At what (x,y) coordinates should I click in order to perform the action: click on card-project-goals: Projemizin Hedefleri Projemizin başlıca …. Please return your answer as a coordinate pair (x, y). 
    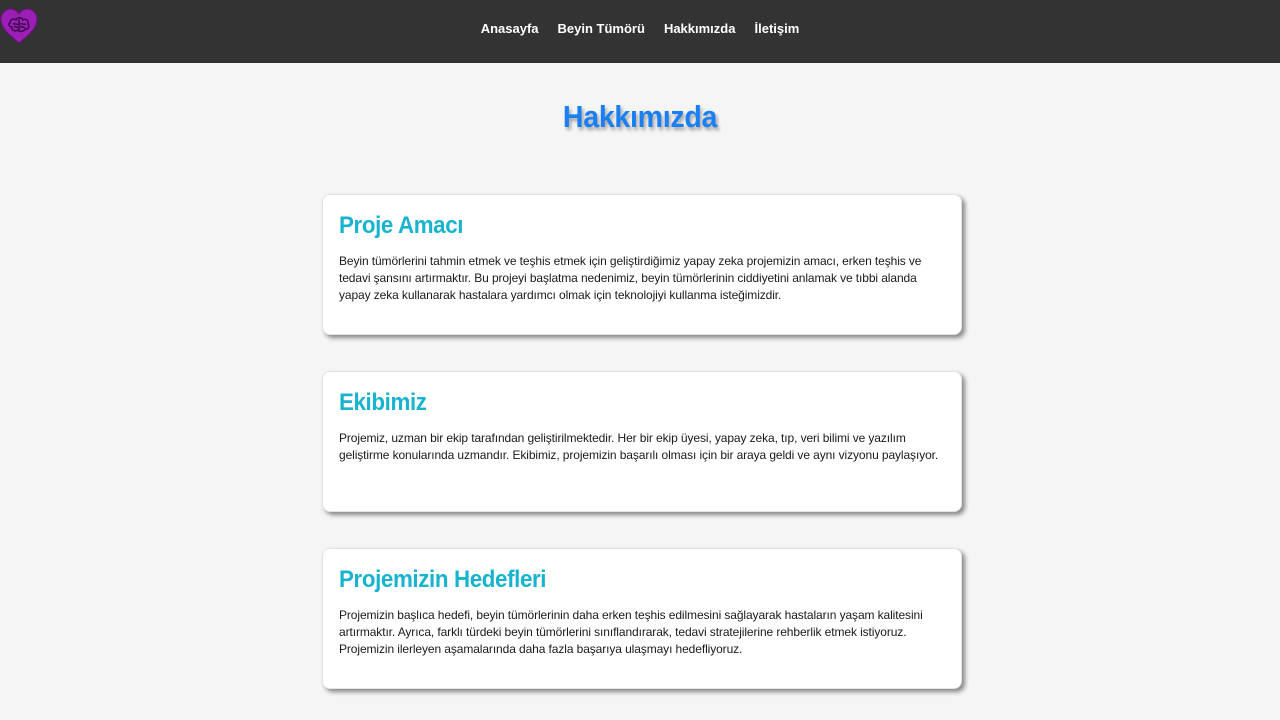
    Looking at the image, I should click on (642, 618).